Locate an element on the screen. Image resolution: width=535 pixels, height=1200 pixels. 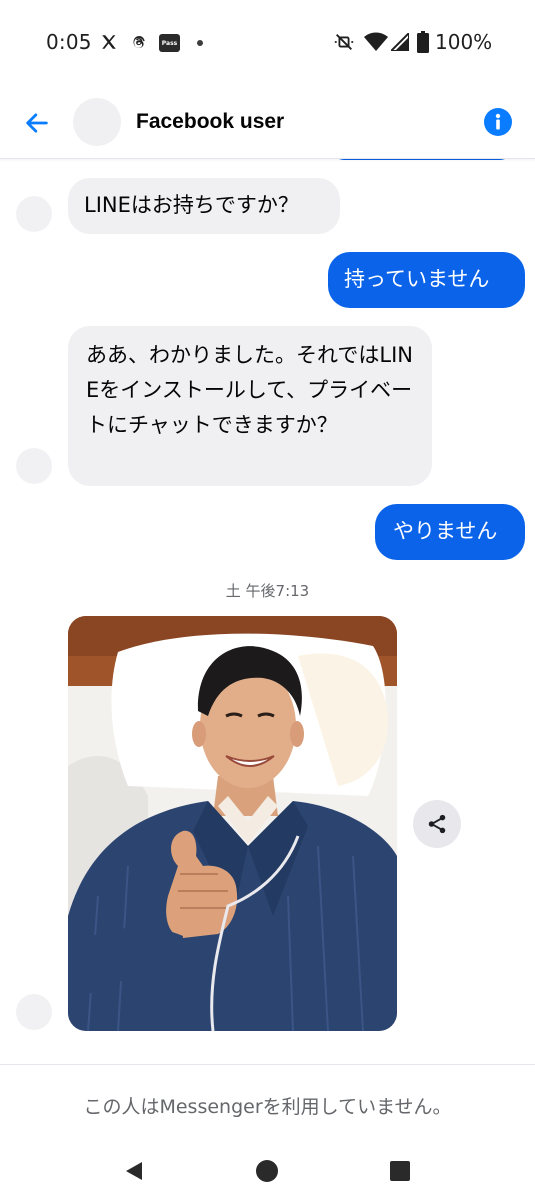
status-time: 0:05 is located at coordinates (69, 42).